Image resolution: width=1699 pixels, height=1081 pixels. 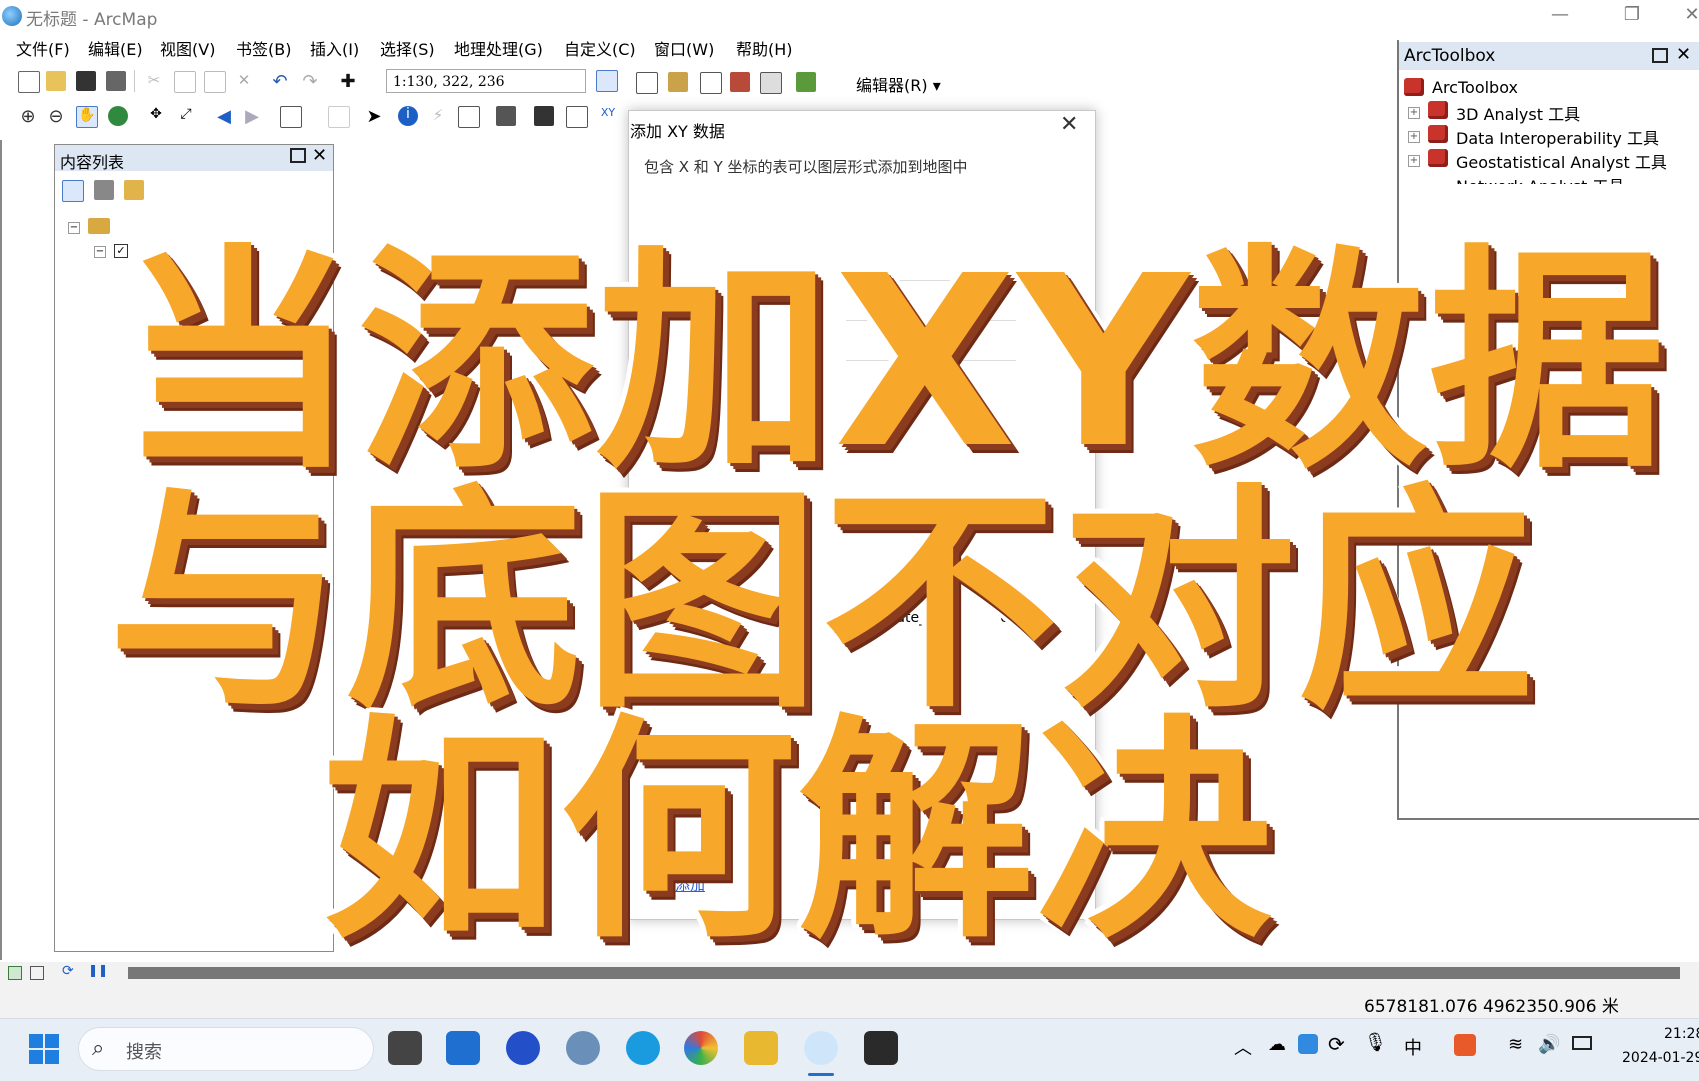 I want to click on colorful-app-icon, so click(x=701, y=1048).